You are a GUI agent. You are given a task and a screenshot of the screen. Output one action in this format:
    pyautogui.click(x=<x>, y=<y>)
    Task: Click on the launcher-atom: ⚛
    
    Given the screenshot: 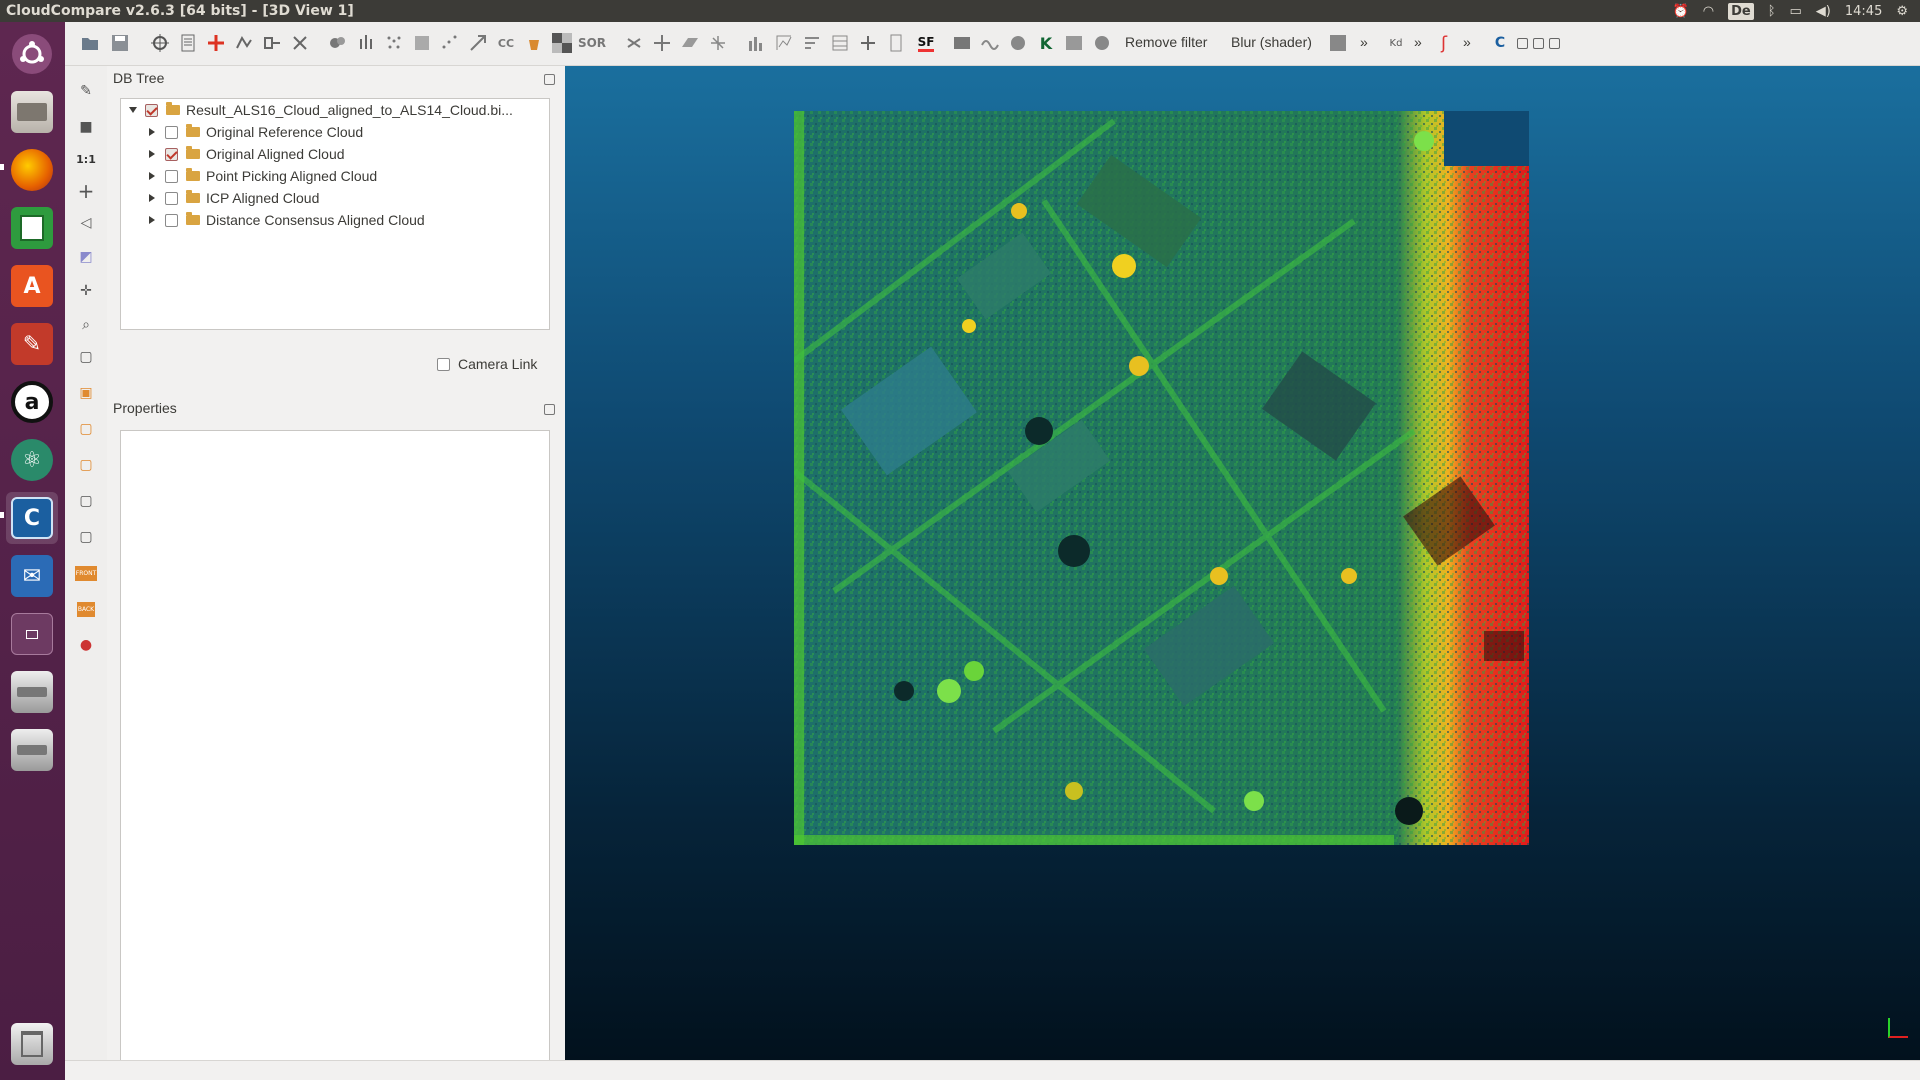 What is the action you would take?
    pyautogui.click(x=32, y=460)
    